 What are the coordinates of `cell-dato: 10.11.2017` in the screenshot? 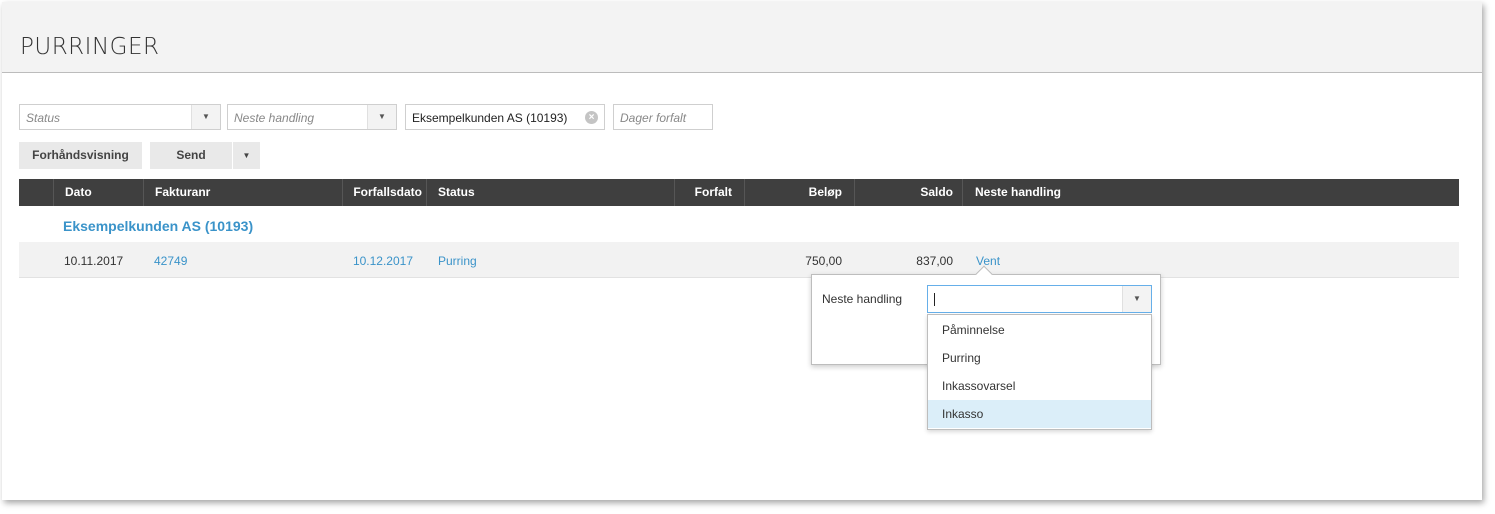 It's located at (94, 261).